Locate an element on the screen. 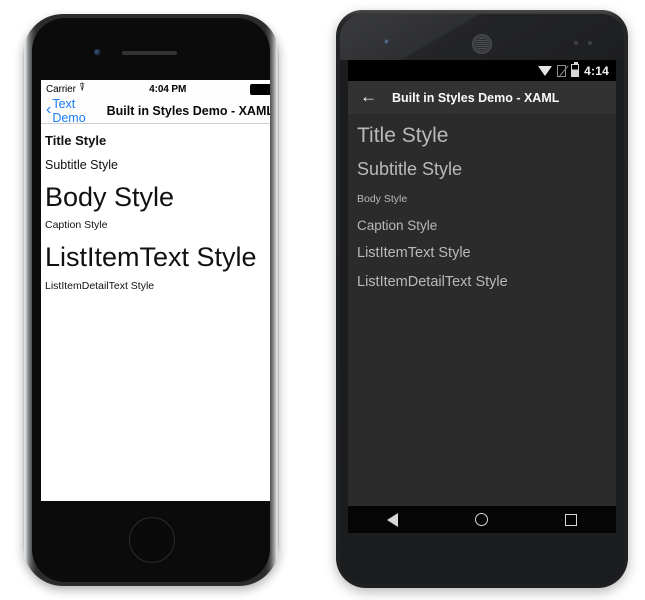  arrow-back-icon: ← is located at coordinates (368, 96).